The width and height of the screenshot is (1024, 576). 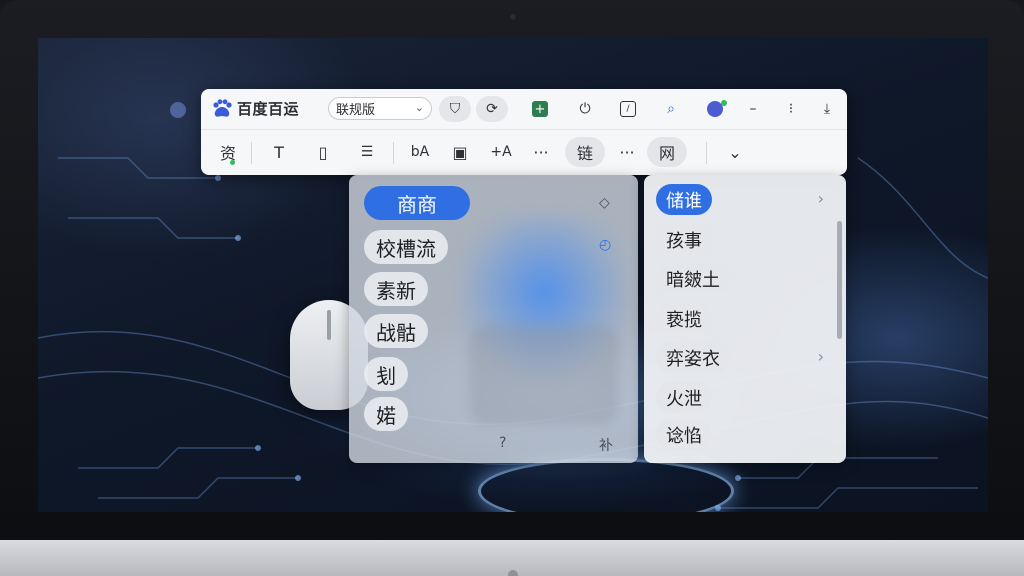 I want to click on power-button: ⏻, so click(x=585, y=109).